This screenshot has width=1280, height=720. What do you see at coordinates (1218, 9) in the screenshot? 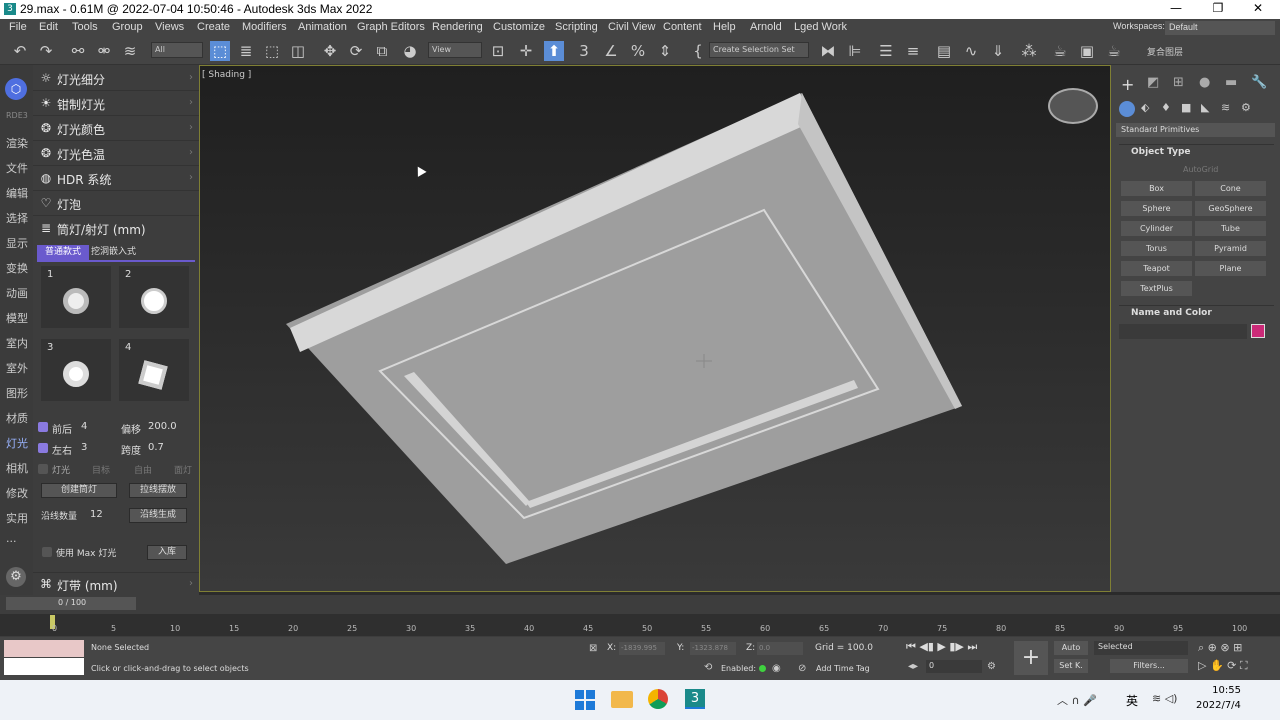
I see `maximize-button: ❐` at bounding box center [1218, 9].